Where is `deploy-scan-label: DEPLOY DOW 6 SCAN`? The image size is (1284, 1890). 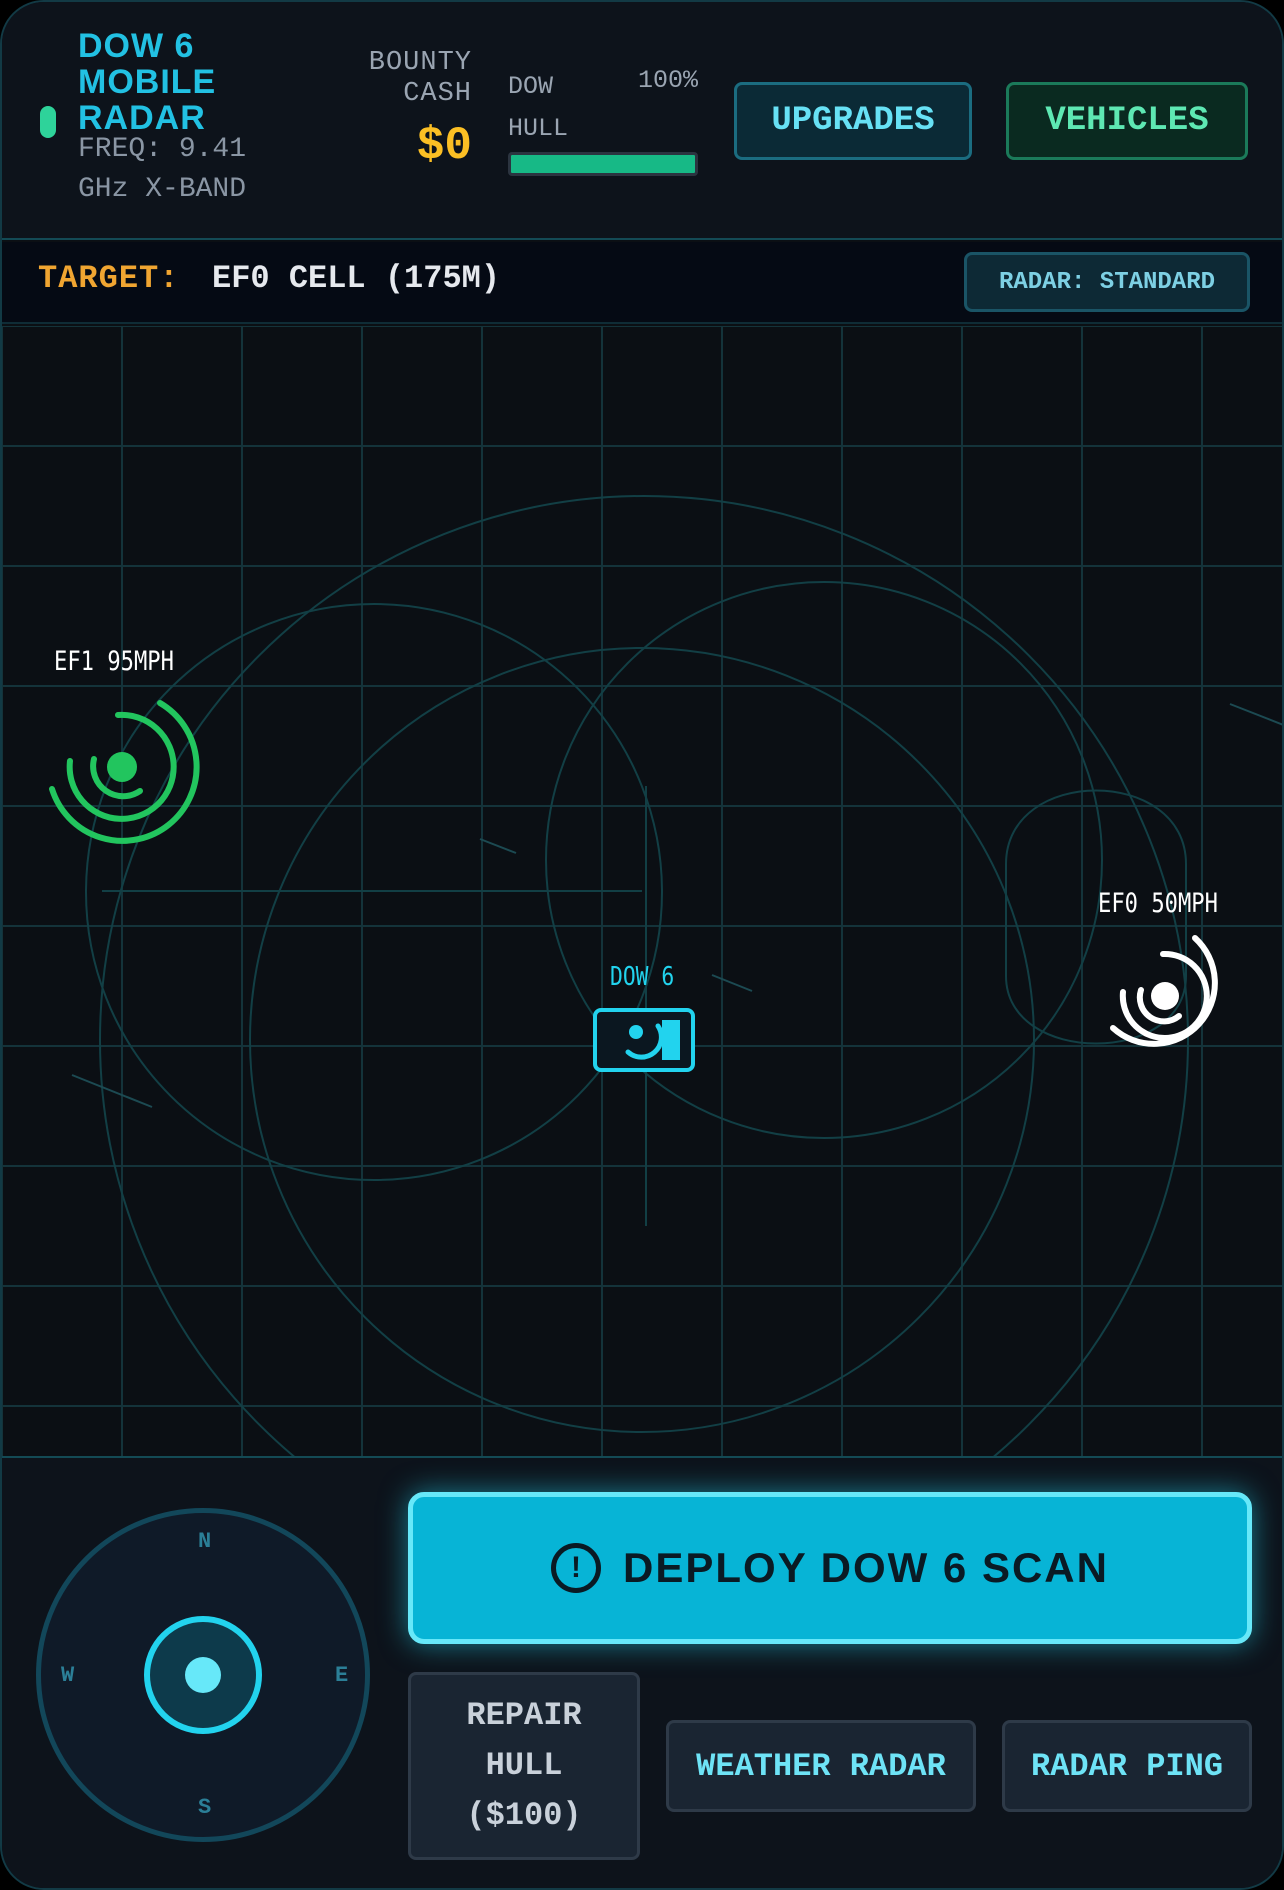
deploy-scan-label: DEPLOY DOW 6 SCAN is located at coordinates (866, 1567).